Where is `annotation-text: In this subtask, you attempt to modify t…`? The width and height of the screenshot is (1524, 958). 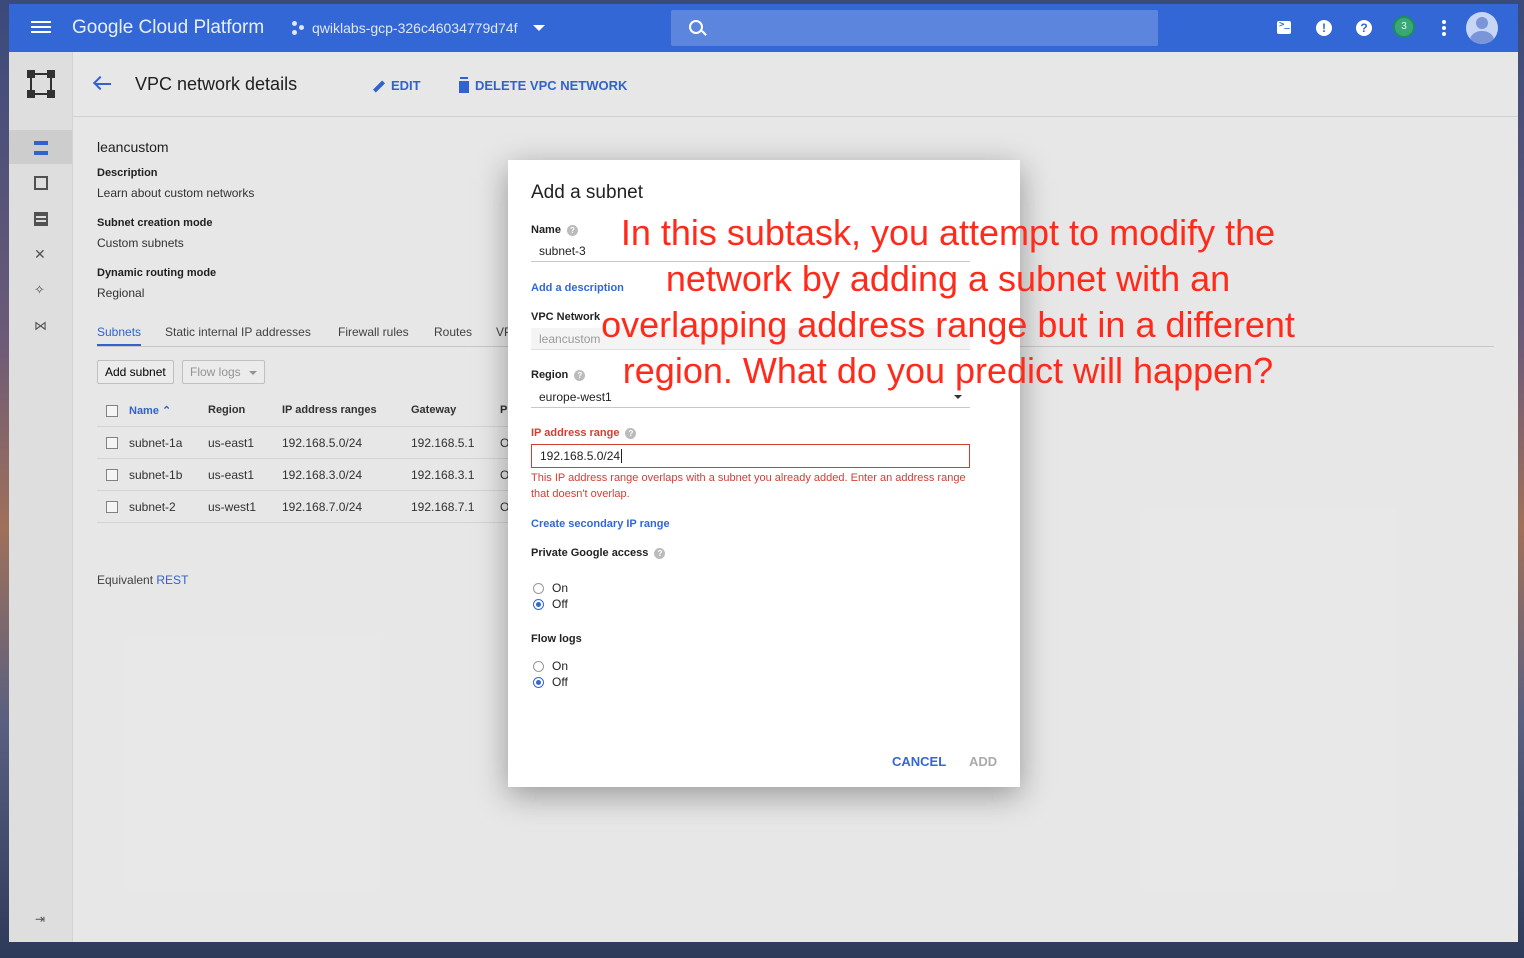 annotation-text: In this subtask, you attempt to modify t… is located at coordinates (948, 301).